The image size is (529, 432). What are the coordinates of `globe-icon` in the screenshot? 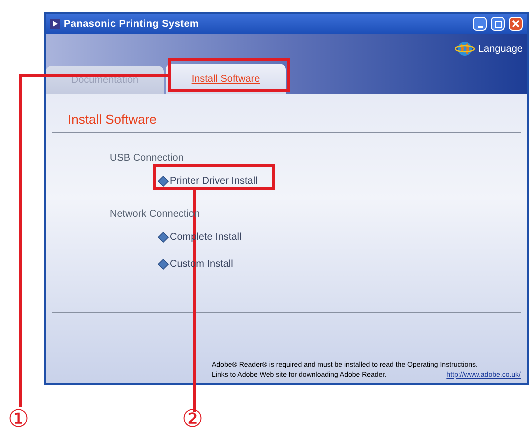 It's located at (464, 49).